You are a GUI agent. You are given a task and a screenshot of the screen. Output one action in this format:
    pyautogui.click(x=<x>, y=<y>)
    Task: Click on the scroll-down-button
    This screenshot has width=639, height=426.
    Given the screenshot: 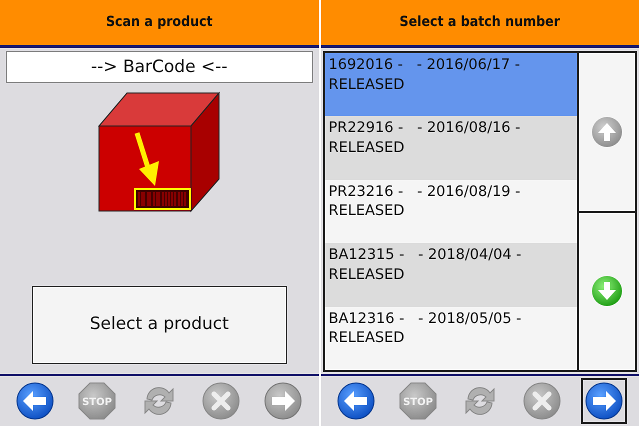 What is the action you would take?
    pyautogui.click(x=607, y=292)
    